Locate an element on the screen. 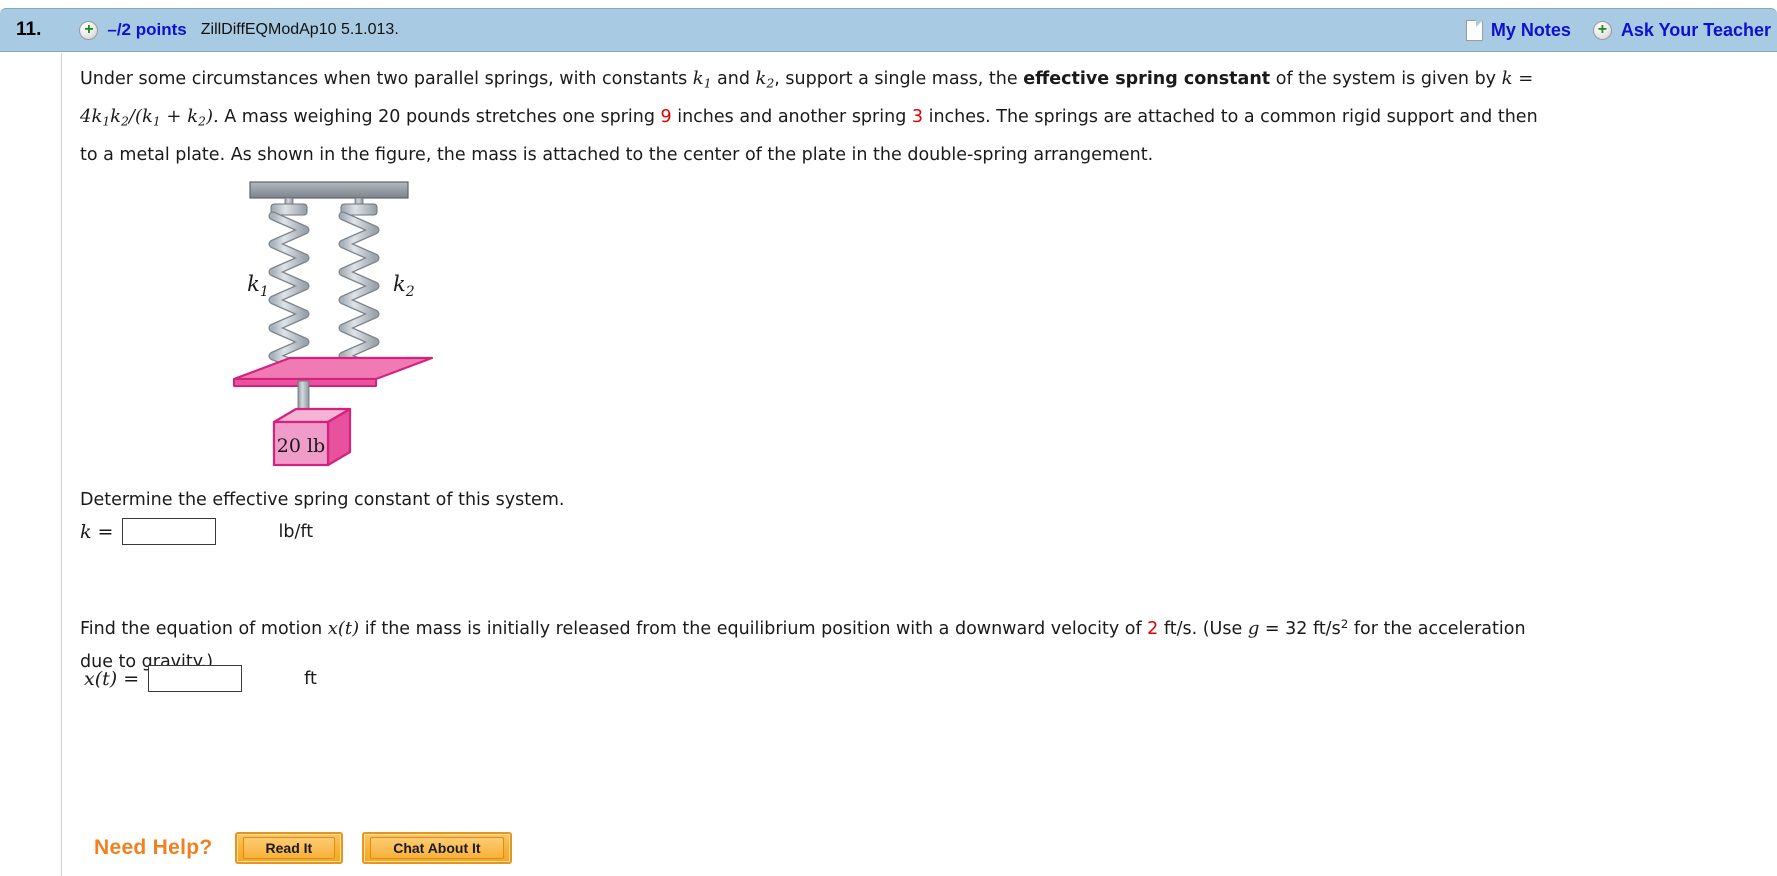 The width and height of the screenshot is (1777, 876). problem-text-c: , support a single mass, the is located at coordinates (899, 79).